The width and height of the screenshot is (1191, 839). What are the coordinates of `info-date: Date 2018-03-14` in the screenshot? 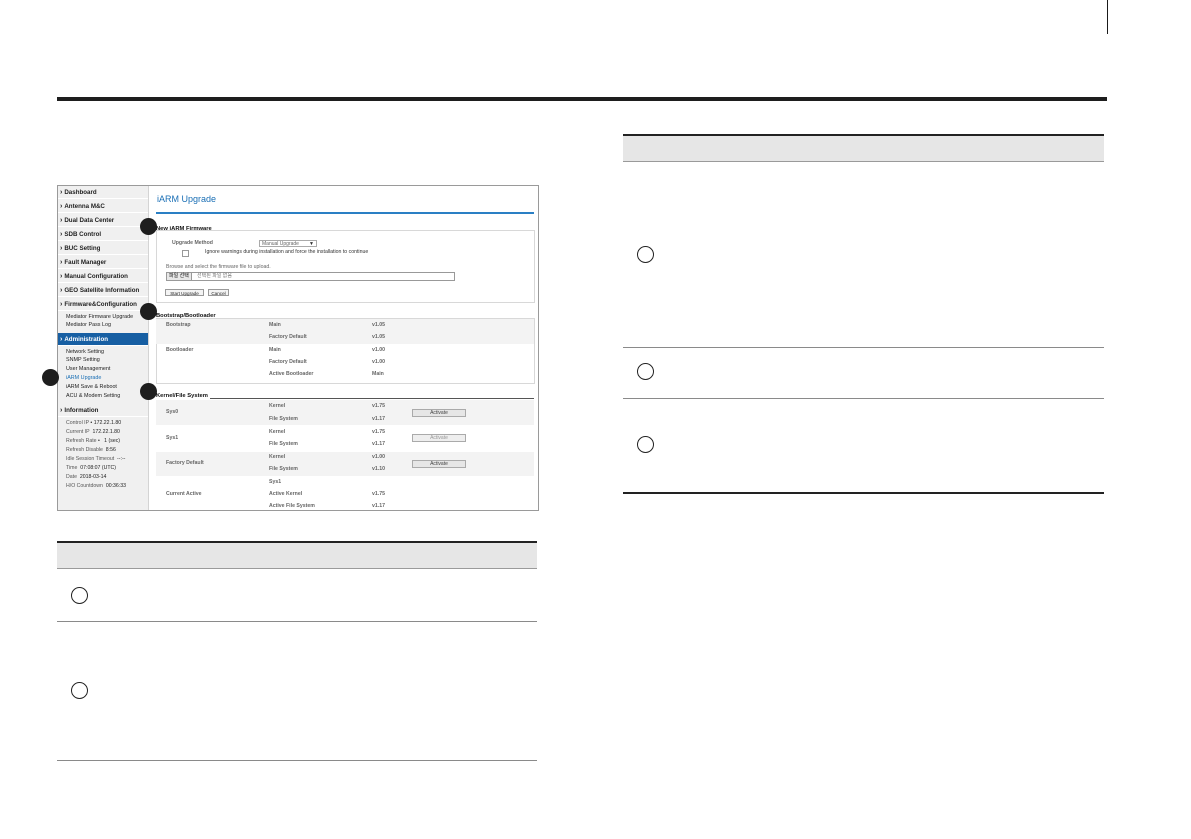 It's located at (86, 477).